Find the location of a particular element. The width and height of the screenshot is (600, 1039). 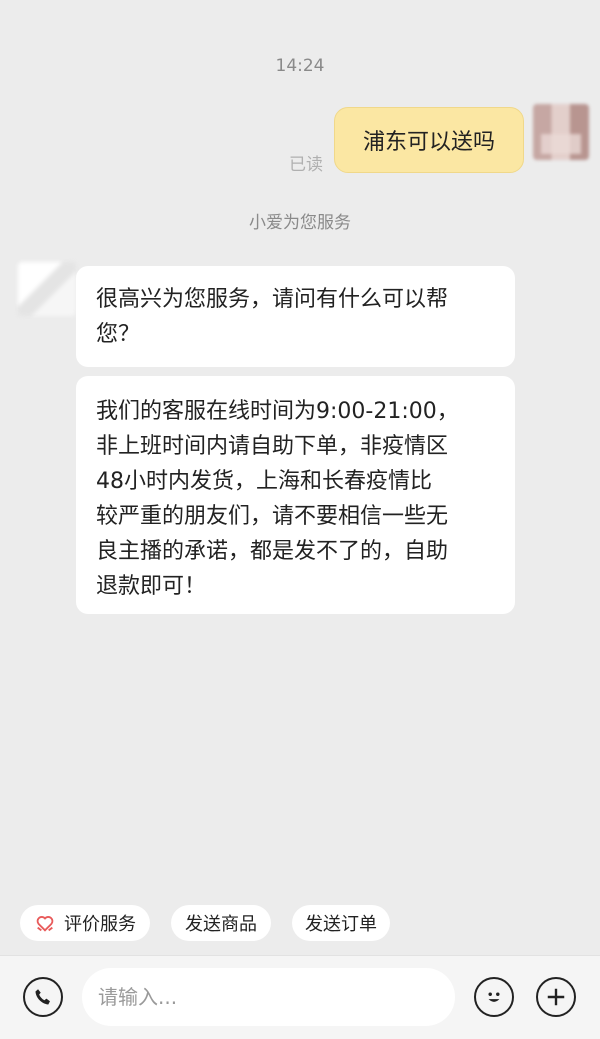

rate-service-button: 评价服务 is located at coordinates (85, 923).